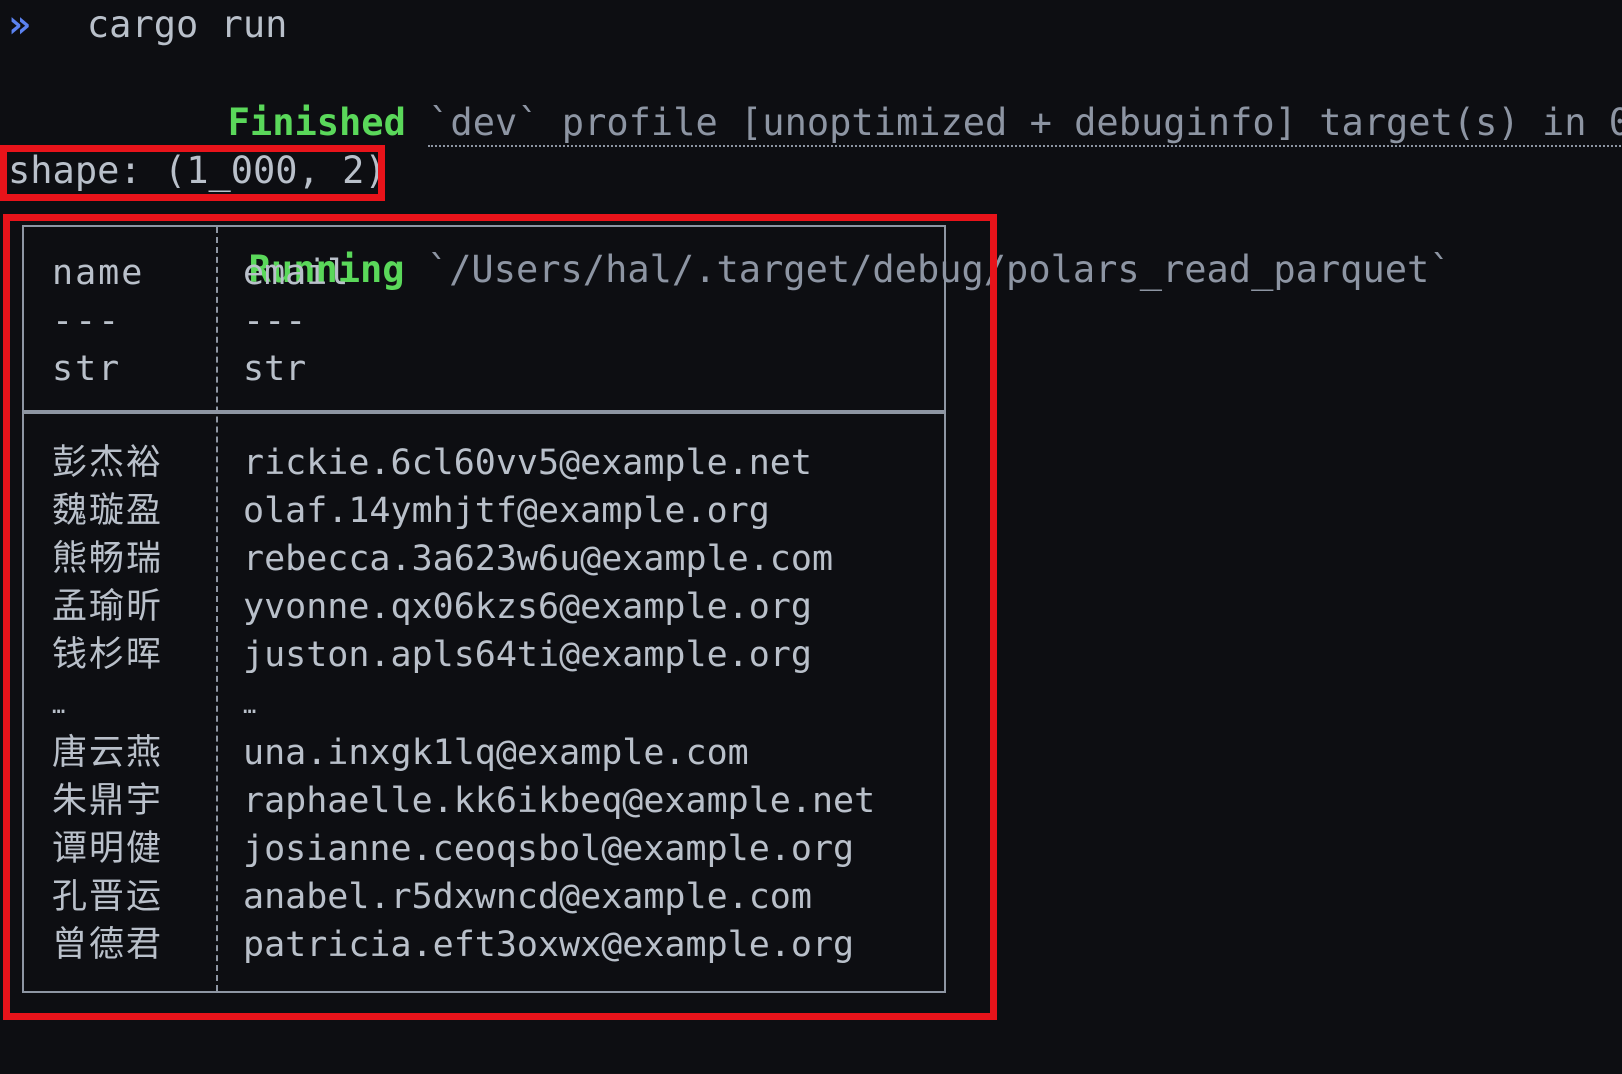 This screenshot has height=1074, width=1622. I want to click on header-separator, so click(484, 412).